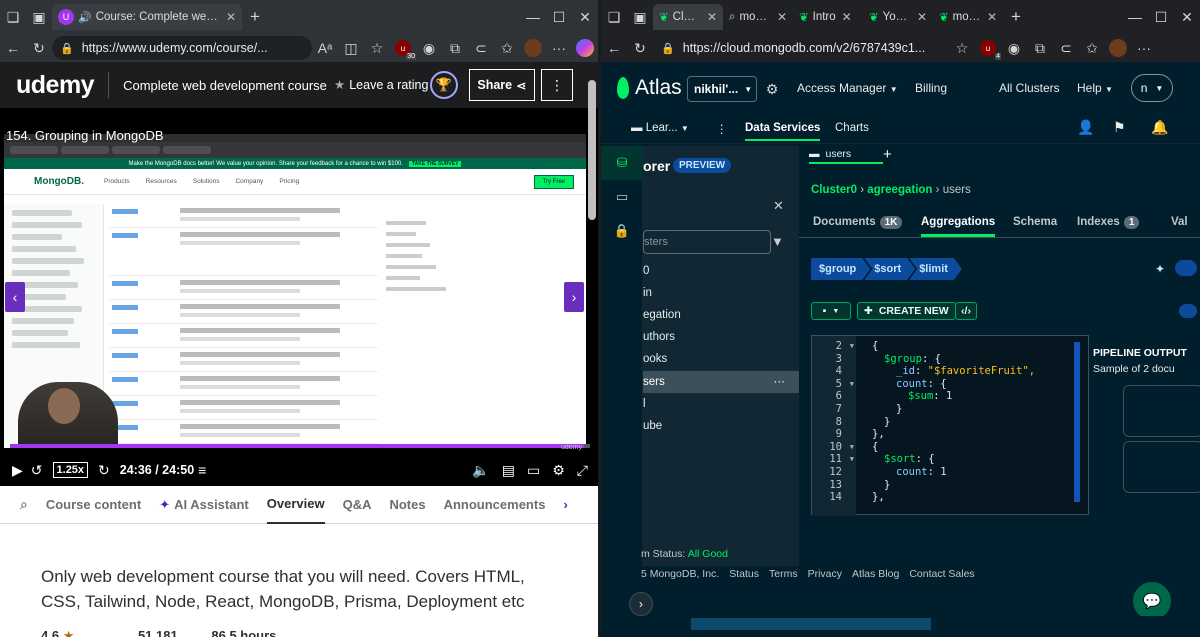 This screenshot has width=1200, height=637. What do you see at coordinates (889, 269) in the screenshot?
I see `stage-sort: $sort` at bounding box center [889, 269].